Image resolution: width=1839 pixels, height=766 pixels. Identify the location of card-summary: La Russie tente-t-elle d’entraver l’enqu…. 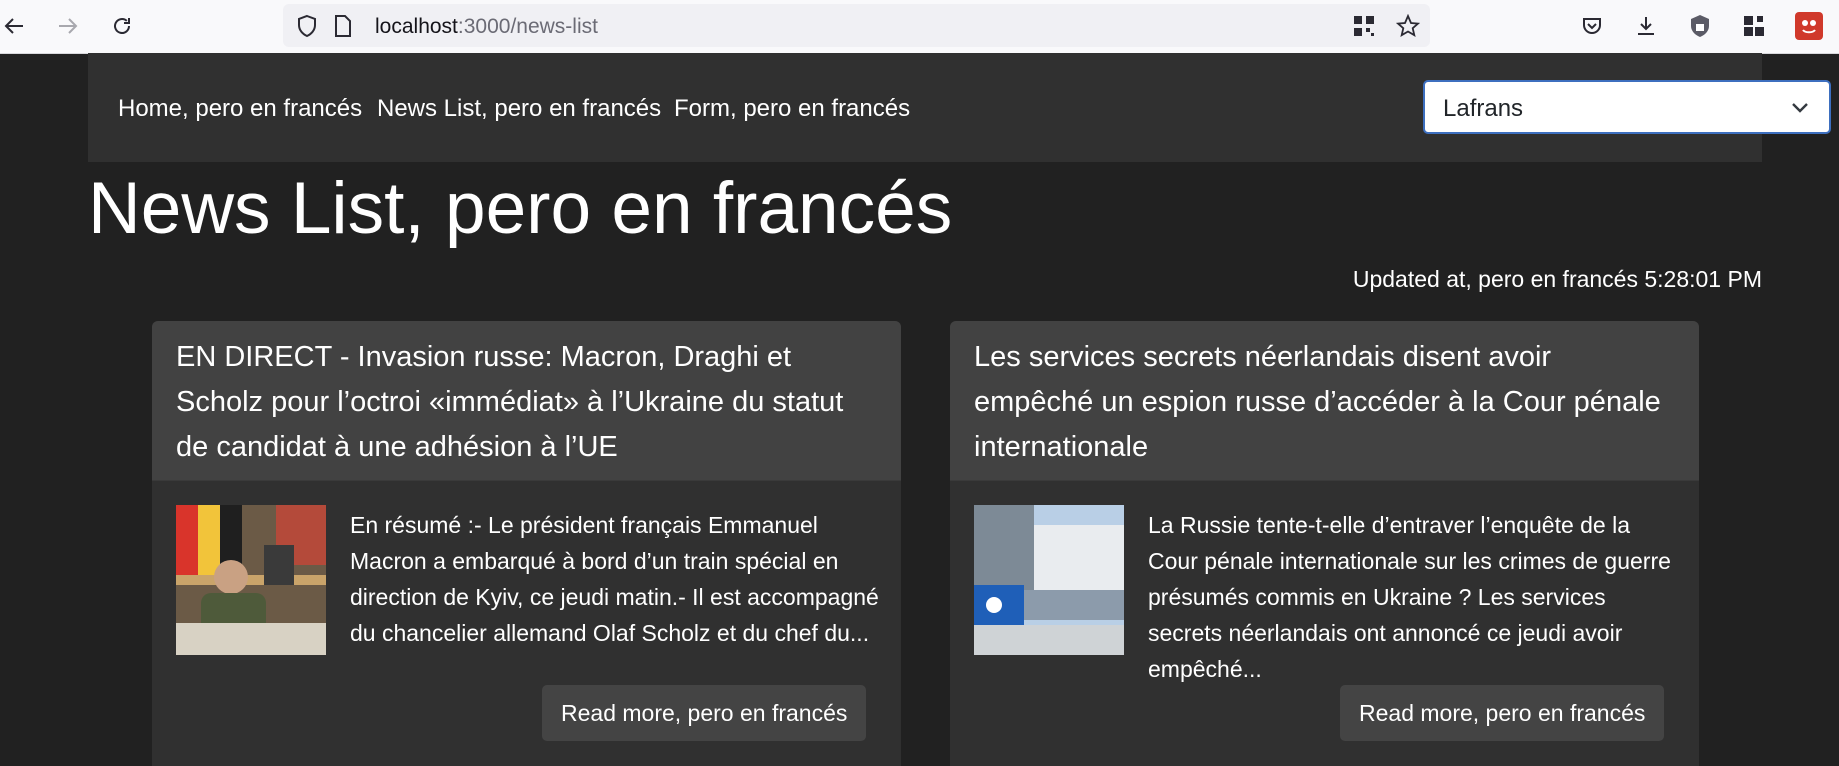
(1409, 597).